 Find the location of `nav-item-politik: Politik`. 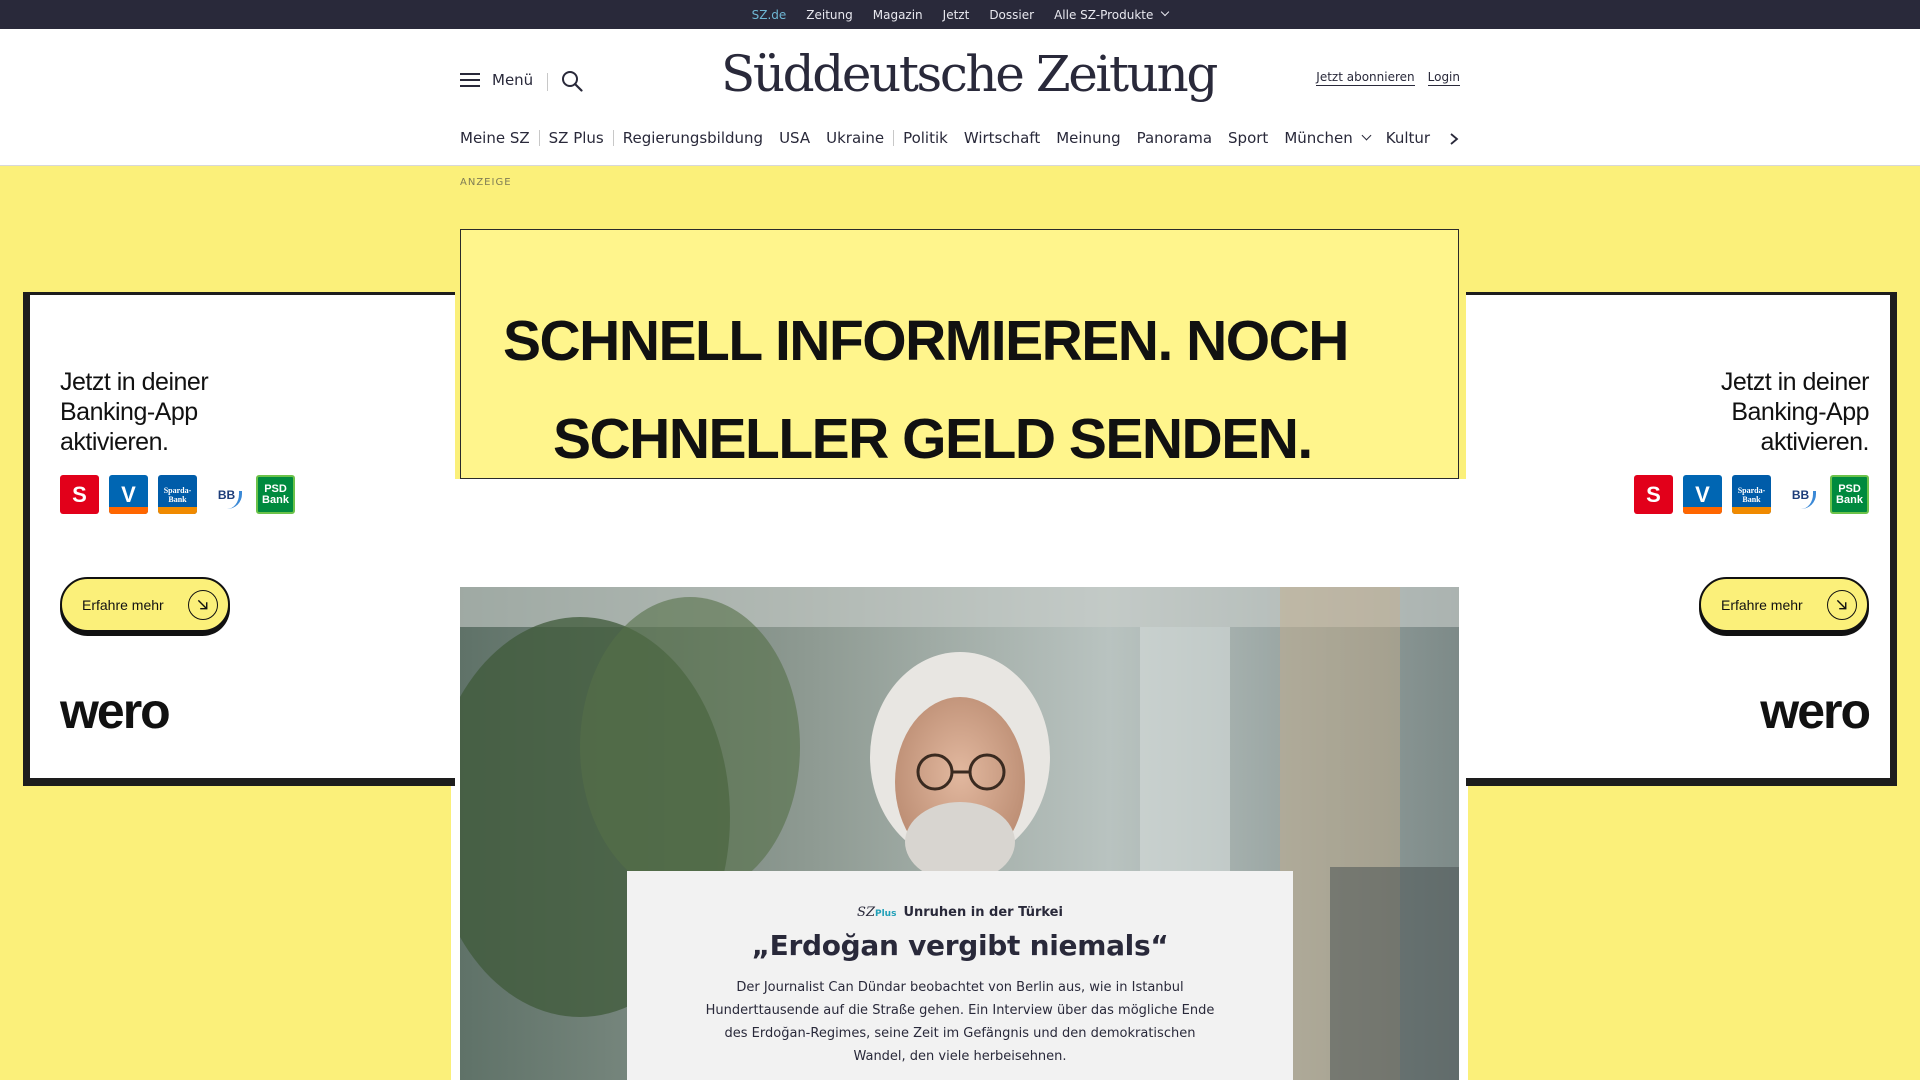

nav-item-politik: Politik is located at coordinates (925, 138).